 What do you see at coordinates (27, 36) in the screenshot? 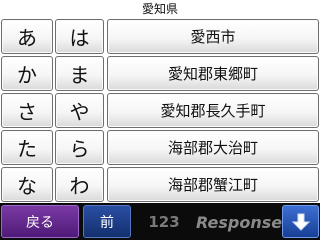
I see `kana-key-a: あ` at bounding box center [27, 36].